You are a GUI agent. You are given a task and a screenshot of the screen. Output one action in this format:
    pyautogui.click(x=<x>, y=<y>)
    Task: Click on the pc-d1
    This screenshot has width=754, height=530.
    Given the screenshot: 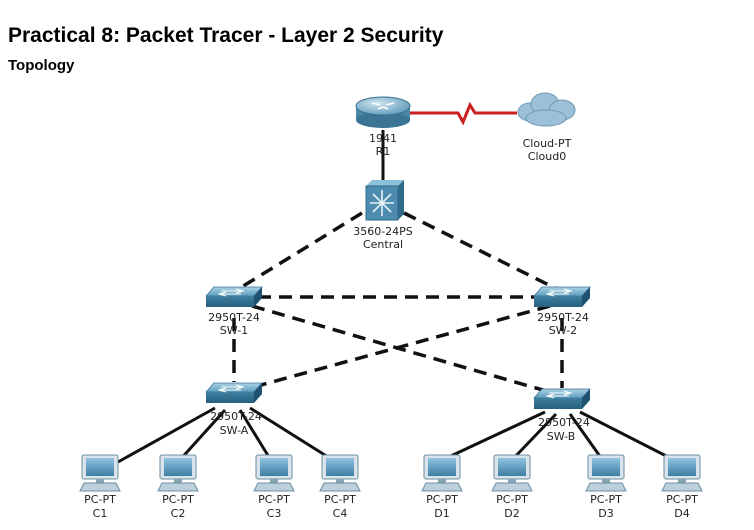 What is the action you would take?
    pyautogui.click(x=442, y=473)
    